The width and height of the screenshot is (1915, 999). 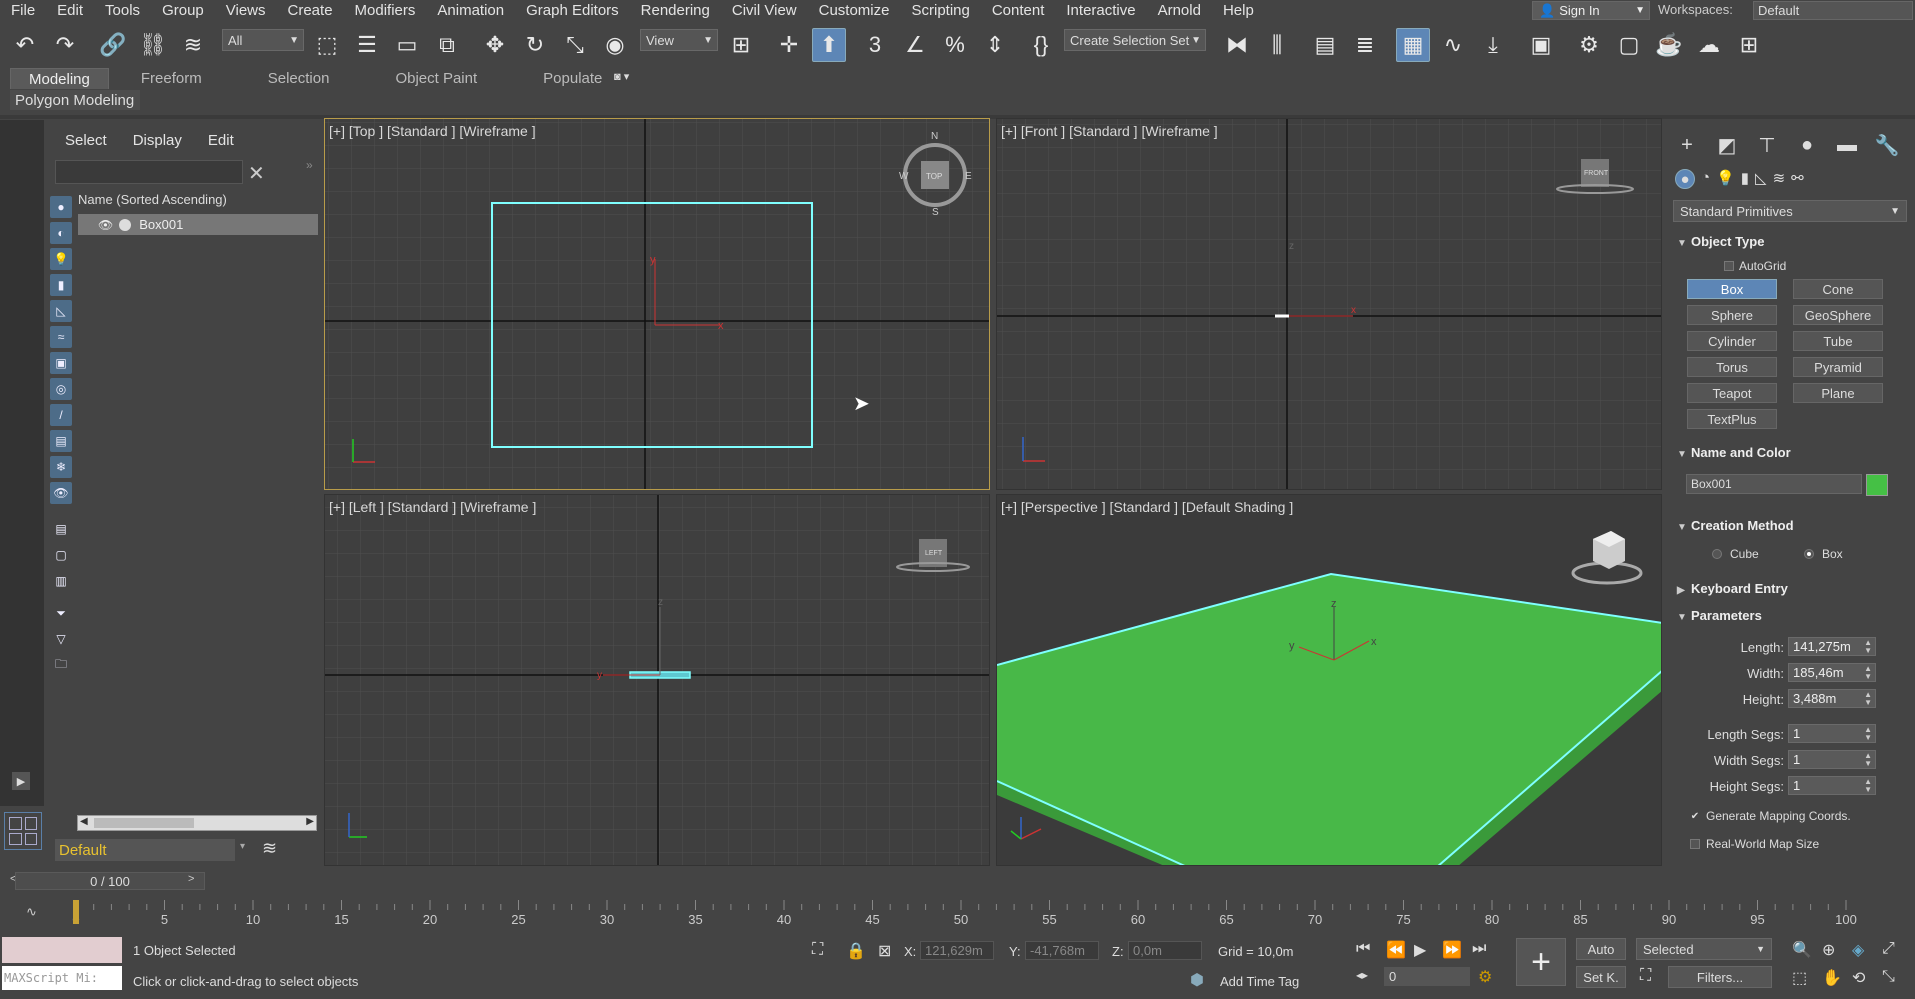 I want to click on height-segs-input: 1 ▲ ▼, so click(x=1832, y=785).